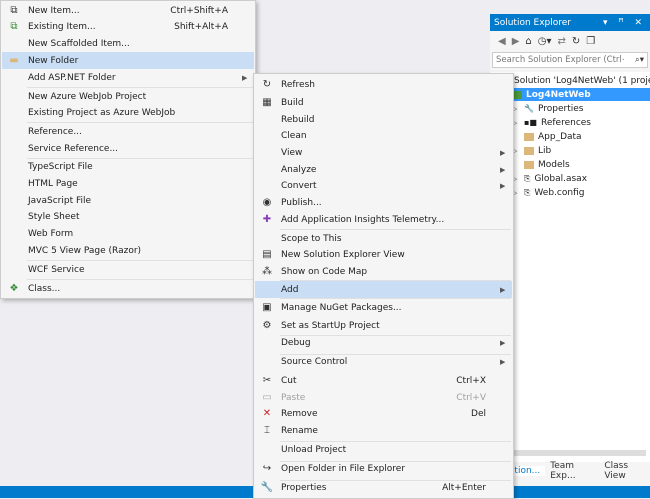 Image resolution: width=650 pixels, height=499 pixels. What do you see at coordinates (128, 10) in the screenshot?
I see `menu-item-new-item: ⧉ New Item... Ctrl+Shift+A` at bounding box center [128, 10].